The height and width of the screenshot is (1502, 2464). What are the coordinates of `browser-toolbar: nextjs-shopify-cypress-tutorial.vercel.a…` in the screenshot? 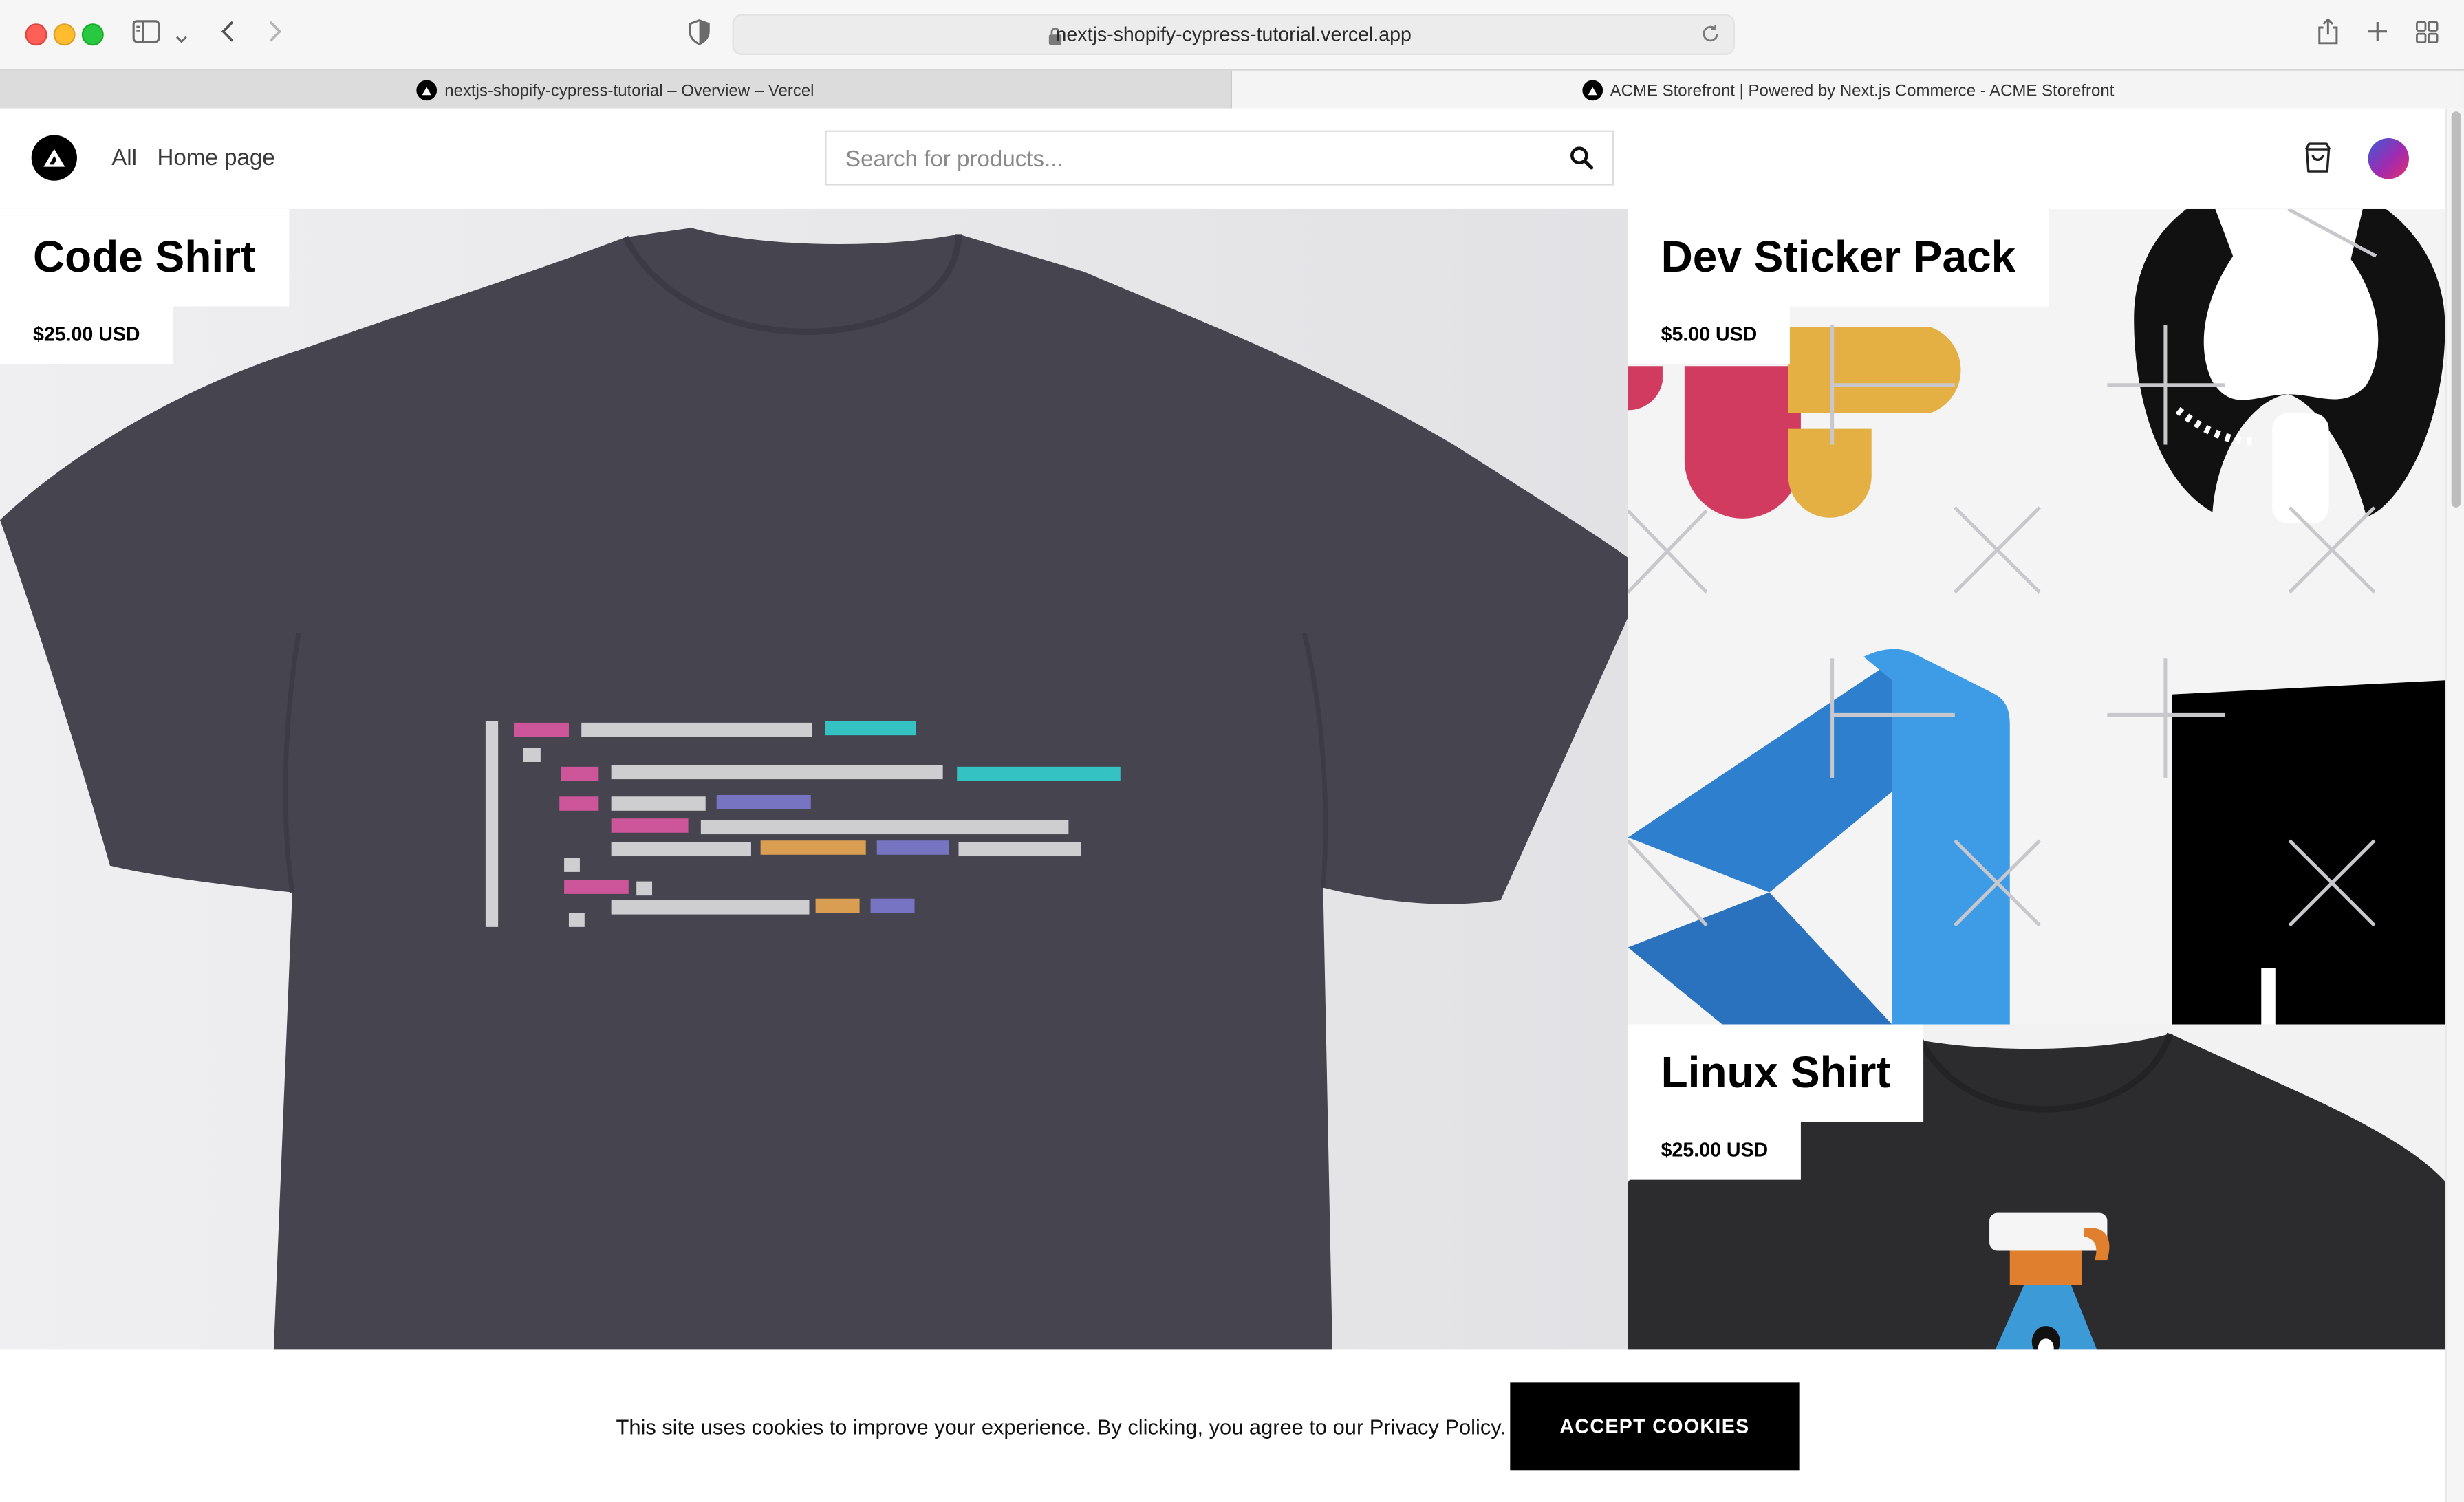 It's located at (1232, 34).